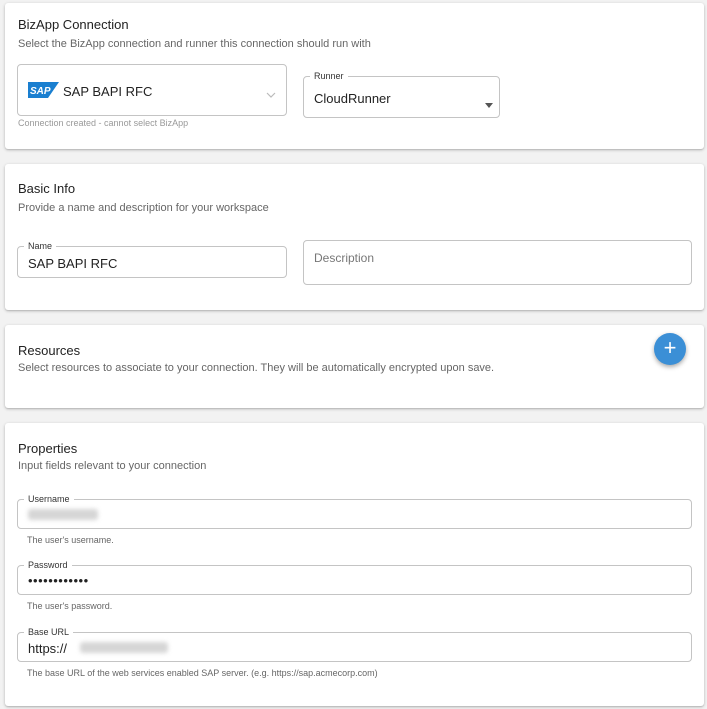 Image resolution: width=707 pixels, height=709 pixels. Describe the element at coordinates (73, 263) in the screenshot. I see `name-field-value: SAP BAPI RFC` at that location.